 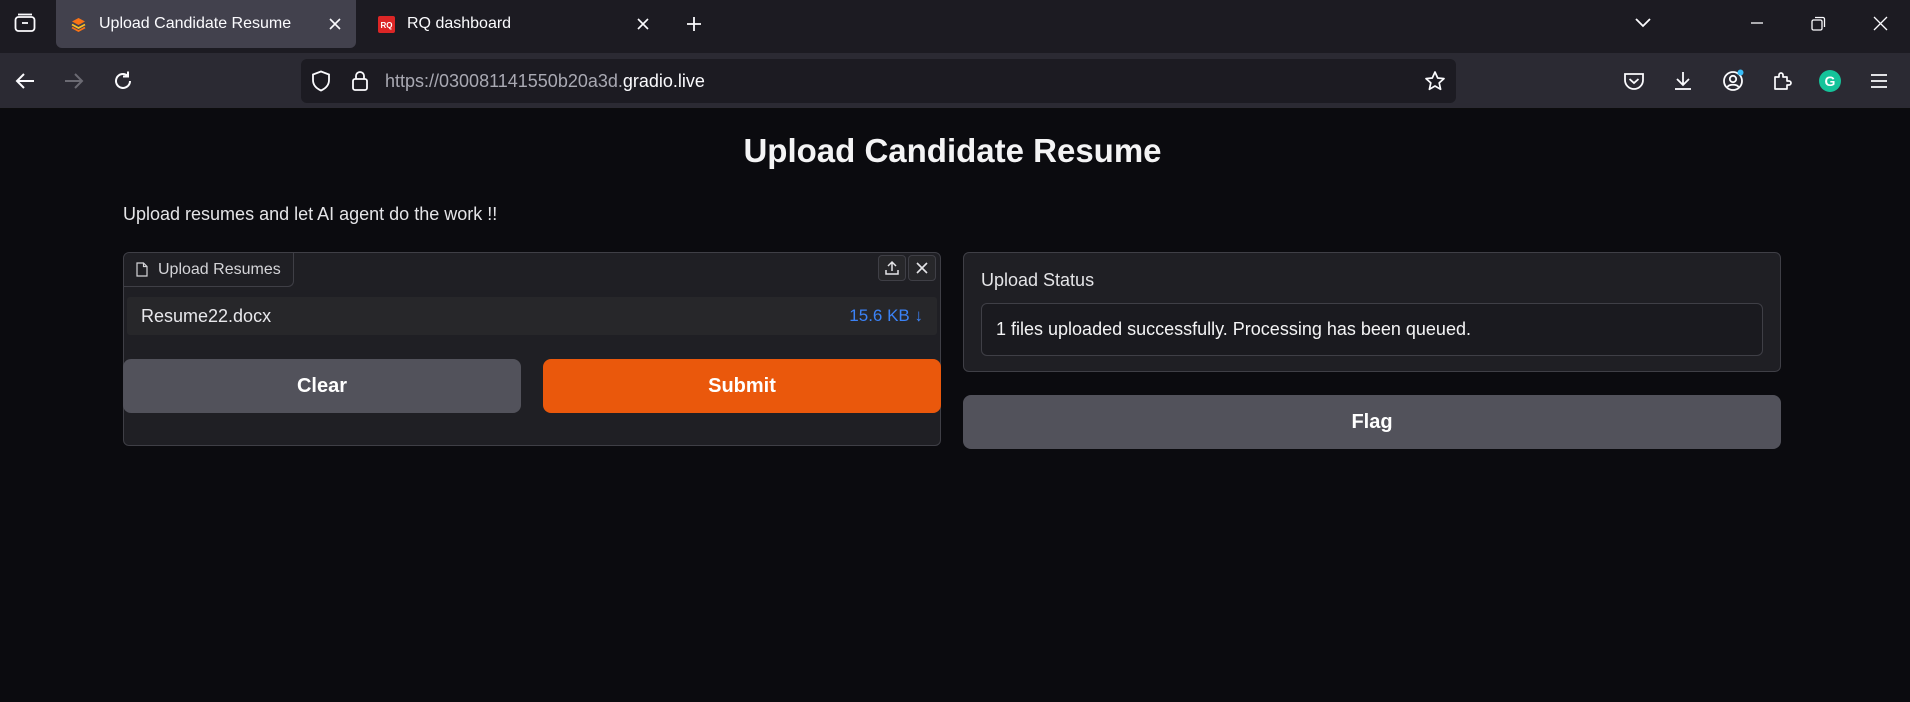 I want to click on reload-button, so click(x=123, y=81).